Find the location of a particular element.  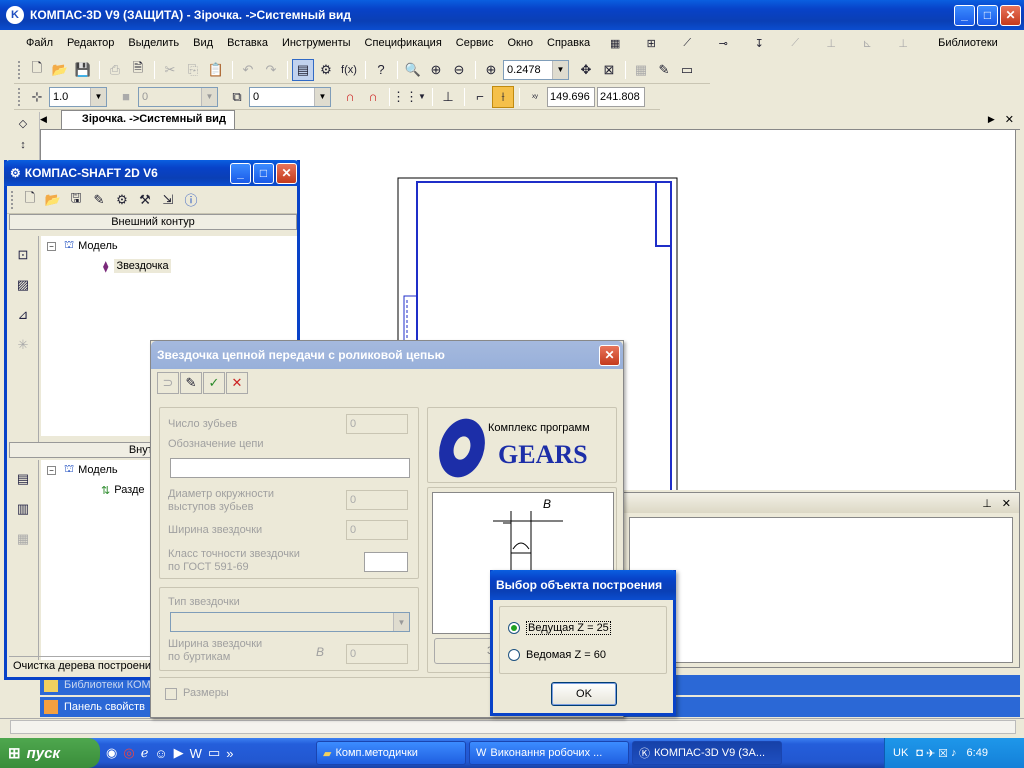

perpendicular-icon: ⊥ is located at coordinates (831, 43).